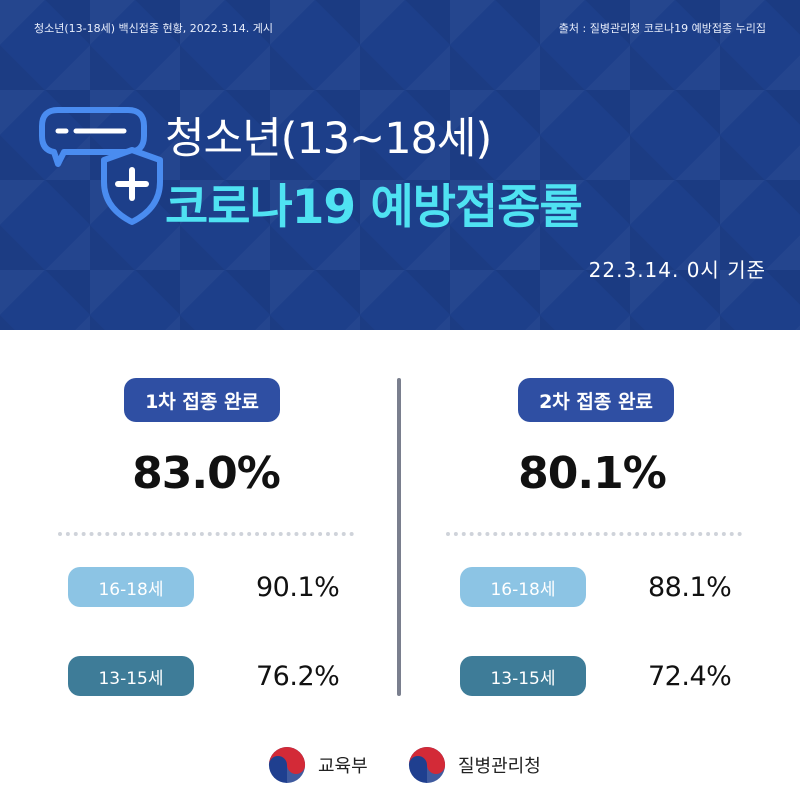 This screenshot has height=800, width=800. I want to click on group-rate: 90.1%, so click(298, 587).